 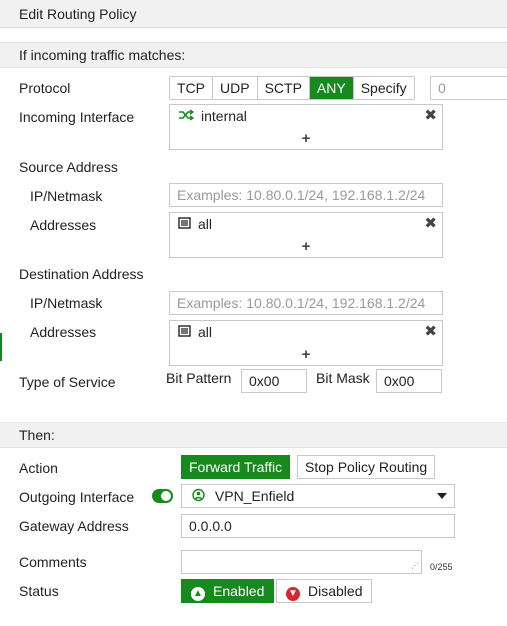 I want to click on protocol-option-tcp: TCP, so click(x=191, y=88).